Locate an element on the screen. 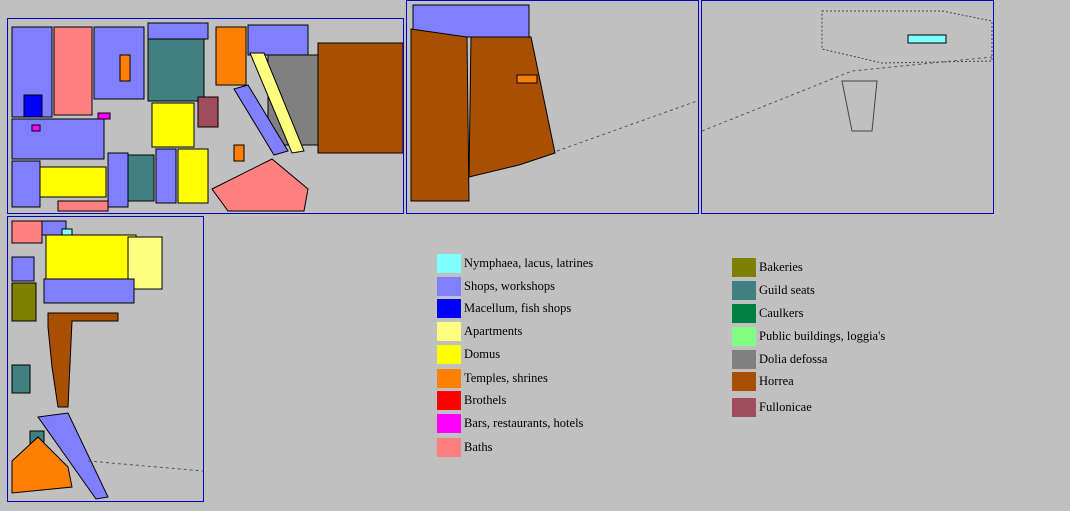 This screenshot has width=1070, height=511. legend-label: Guild seats is located at coordinates (787, 290).